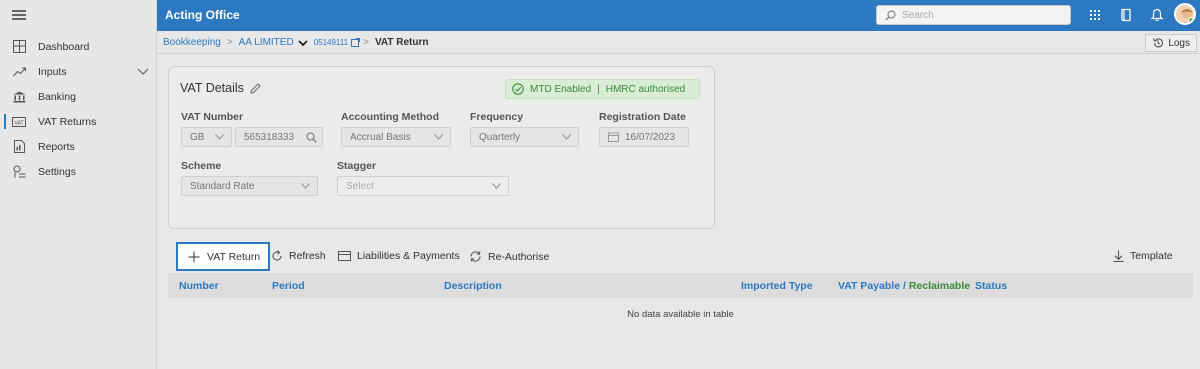  I want to click on template-download-button: Template, so click(1143, 256).